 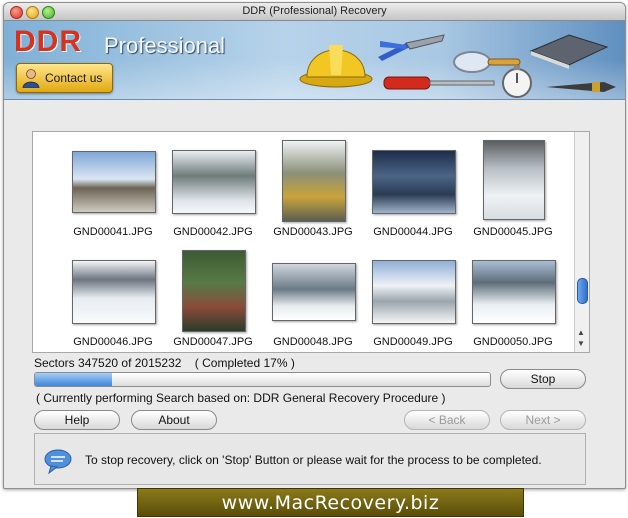 I want to click on about-button: About, so click(x=174, y=420).